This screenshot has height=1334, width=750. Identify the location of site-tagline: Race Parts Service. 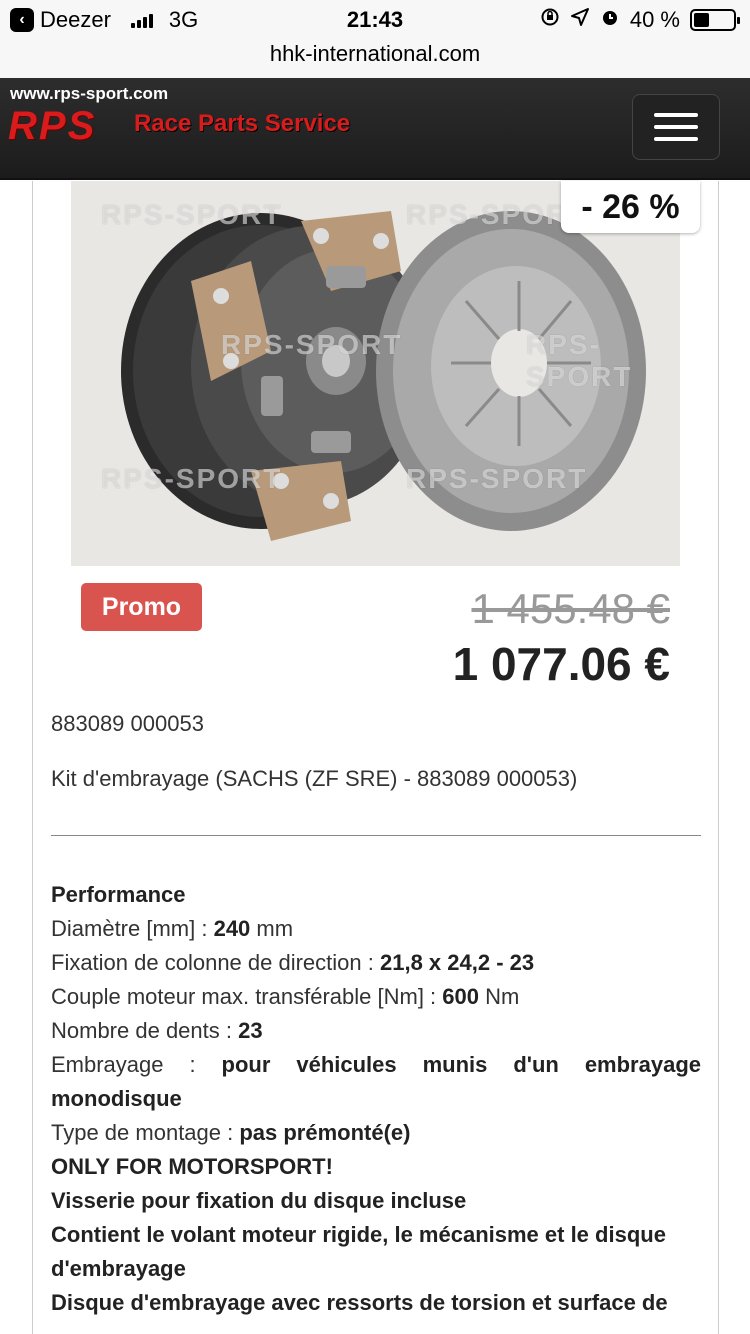
(242, 123).